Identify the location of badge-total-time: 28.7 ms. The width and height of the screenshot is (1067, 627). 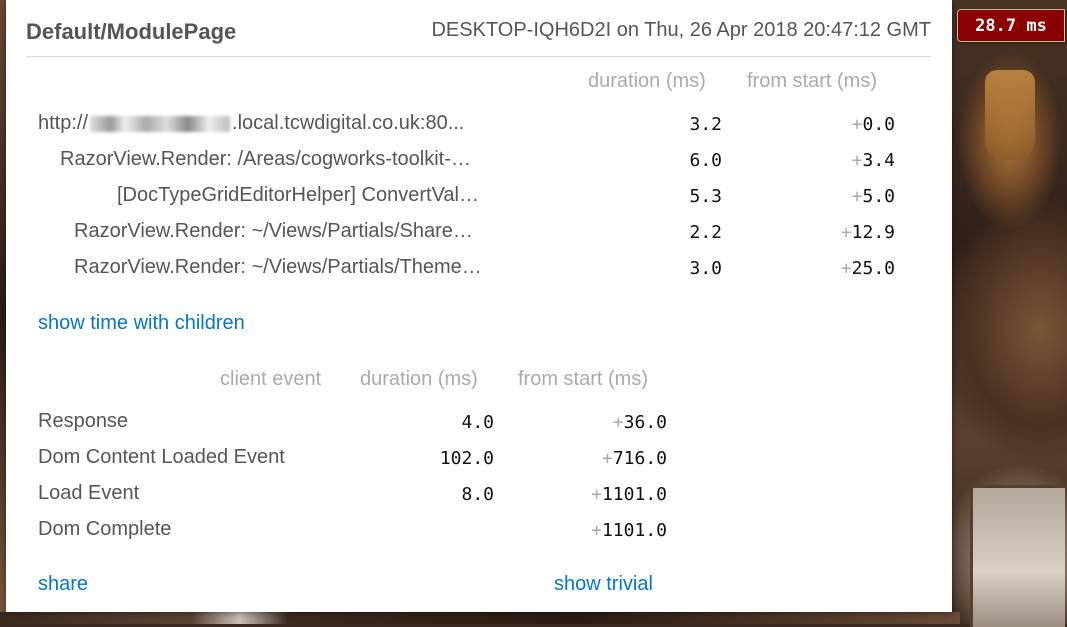
(1011, 25).